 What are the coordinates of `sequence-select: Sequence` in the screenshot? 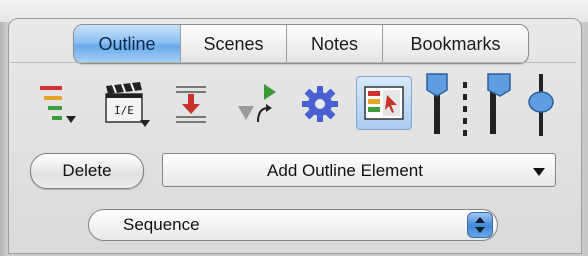 It's located at (293, 225).